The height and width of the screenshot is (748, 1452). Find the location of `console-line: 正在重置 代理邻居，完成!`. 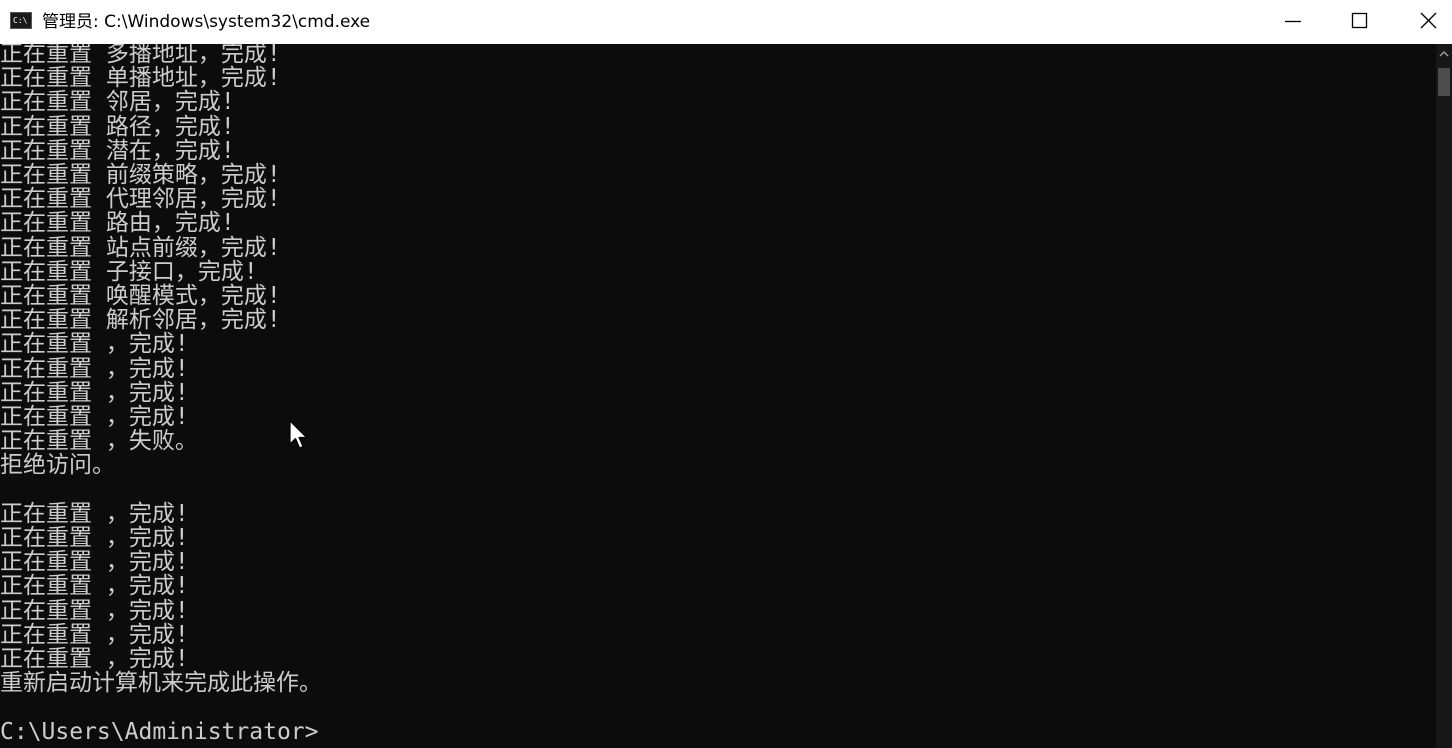

console-line: 正在重置 代理邻居，完成! is located at coordinates (140, 199).